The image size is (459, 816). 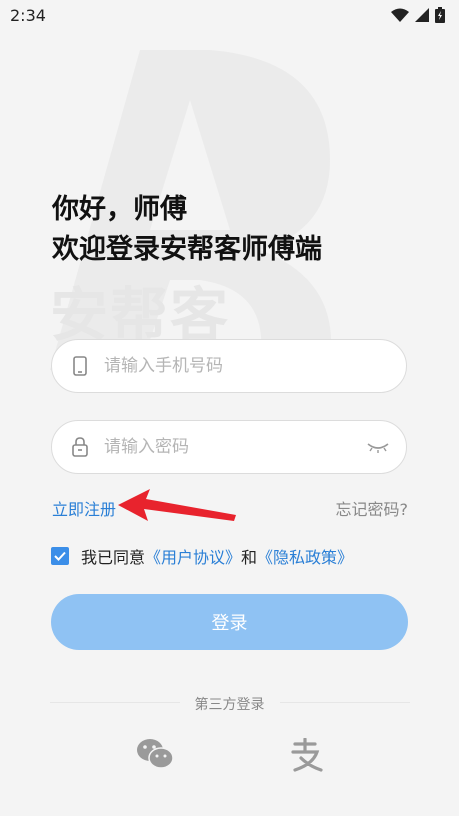 I want to click on agreement-and: 和, so click(x=249, y=557).